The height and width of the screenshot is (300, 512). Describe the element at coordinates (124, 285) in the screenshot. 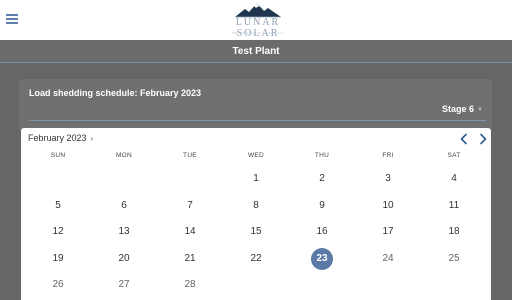

I see `calendar-day: 27` at that location.